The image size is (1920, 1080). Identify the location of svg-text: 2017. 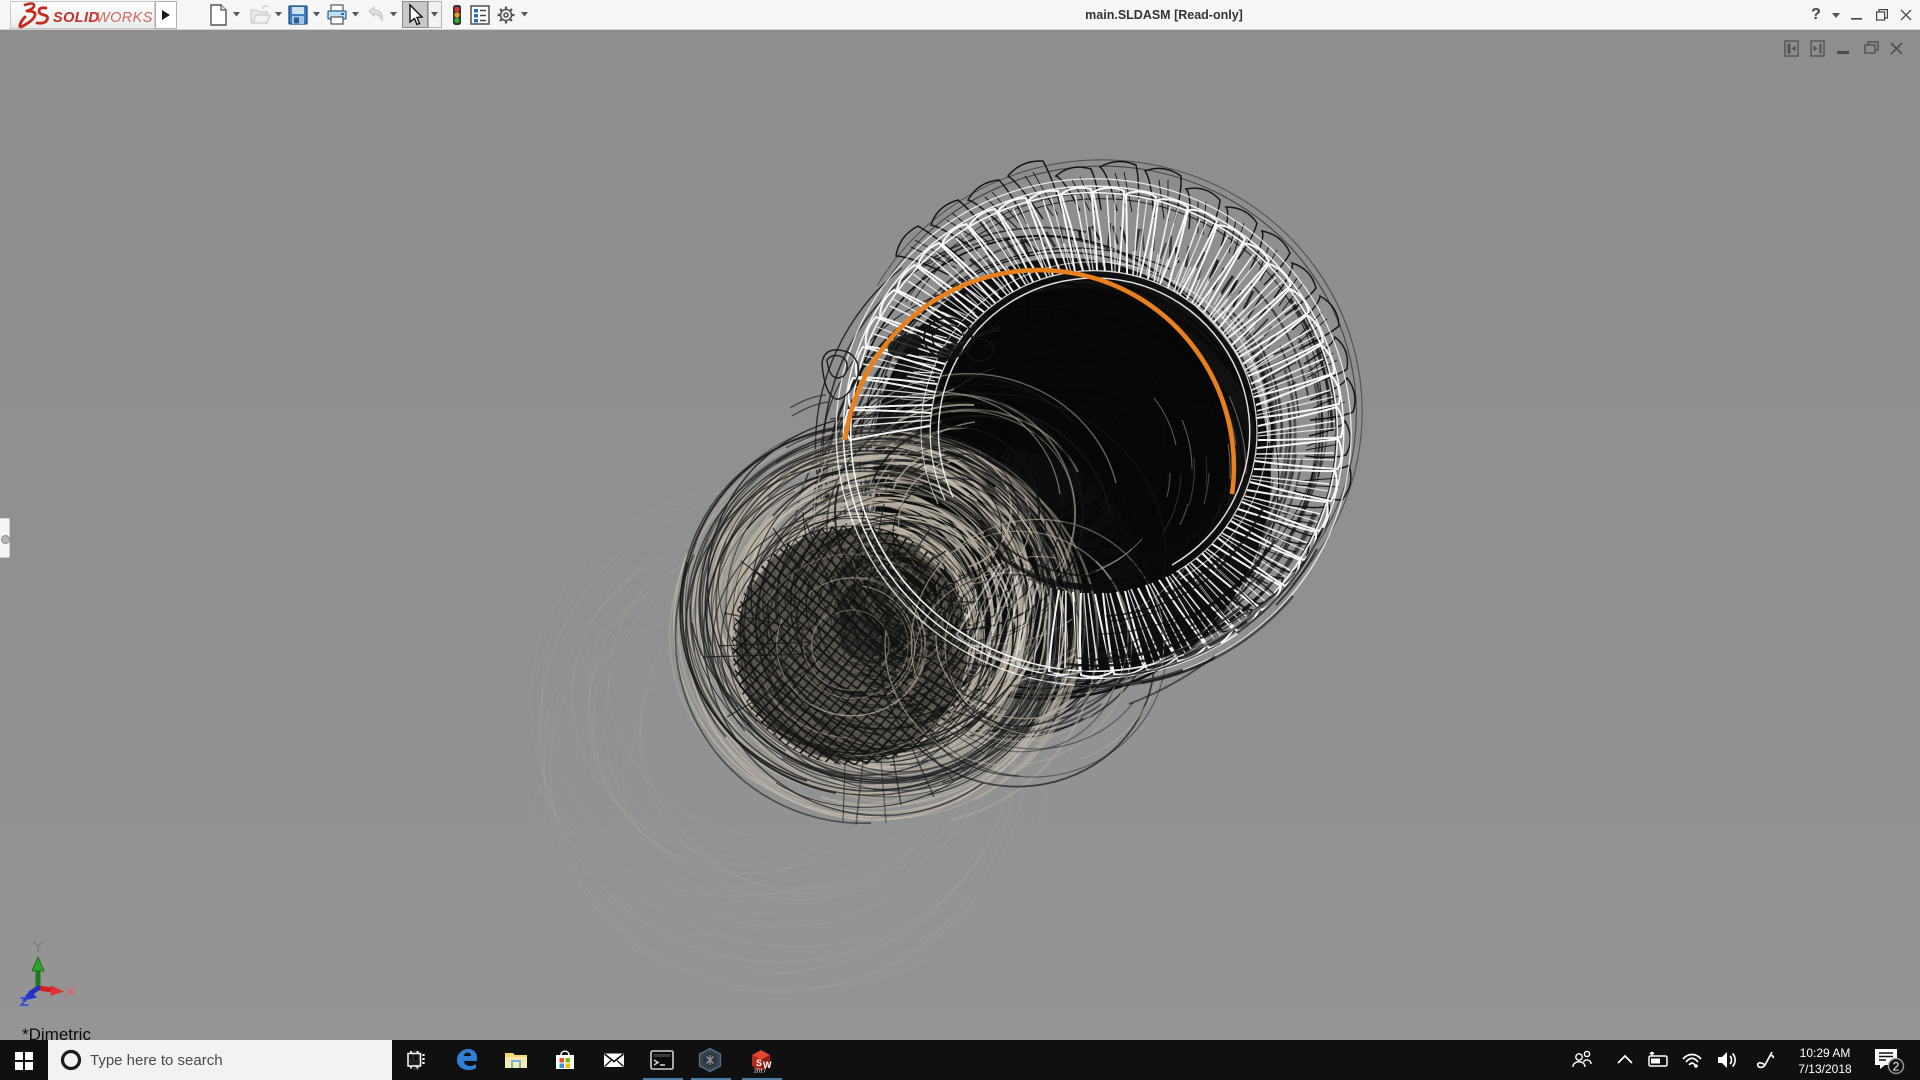
(760, 1071).